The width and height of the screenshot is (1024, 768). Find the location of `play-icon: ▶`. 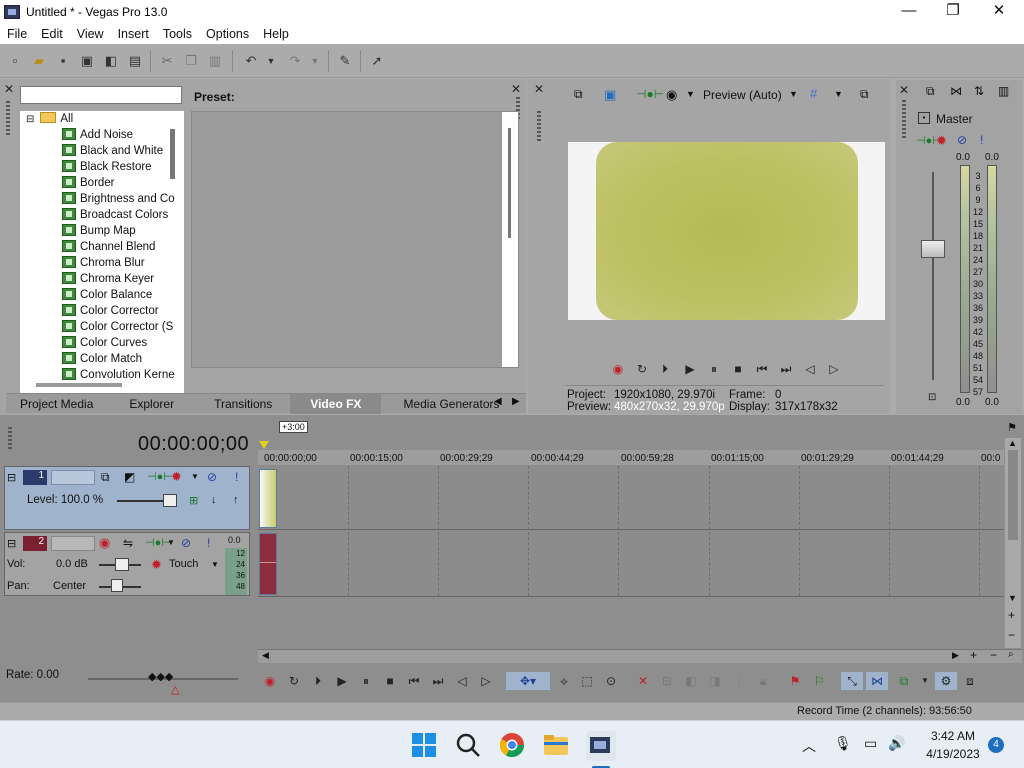

play-icon: ▶ is located at coordinates (690, 369).